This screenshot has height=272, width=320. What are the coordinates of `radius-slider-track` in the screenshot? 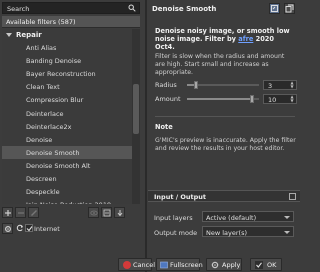 It's located at (223, 85).